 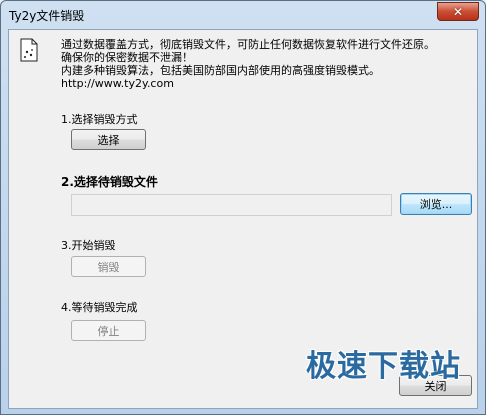 What do you see at coordinates (88, 245) in the screenshot?
I see `step3-label: 3.开始销毁` at bounding box center [88, 245].